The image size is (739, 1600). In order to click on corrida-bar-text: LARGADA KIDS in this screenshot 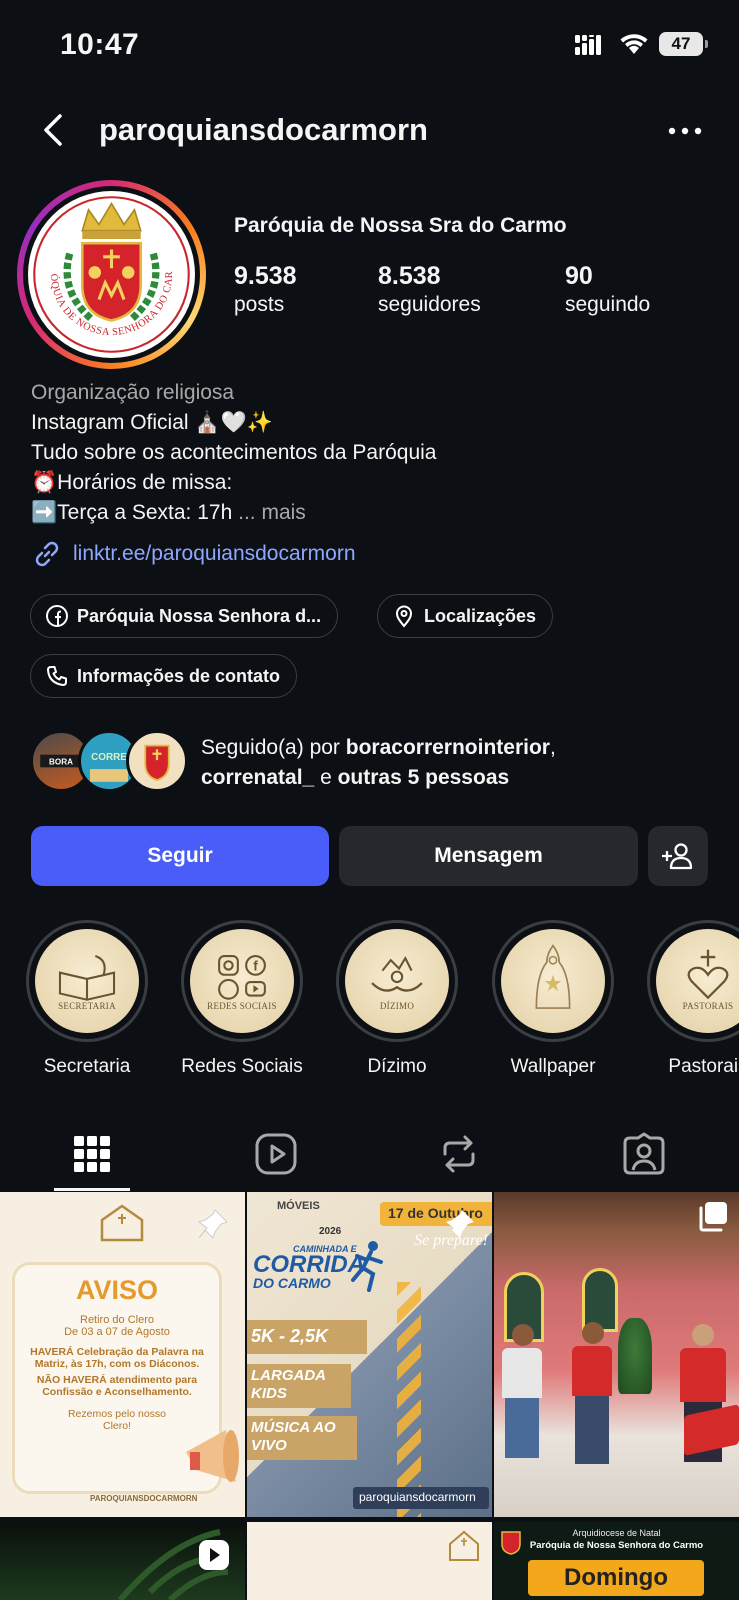, I will do `click(288, 1384)`.